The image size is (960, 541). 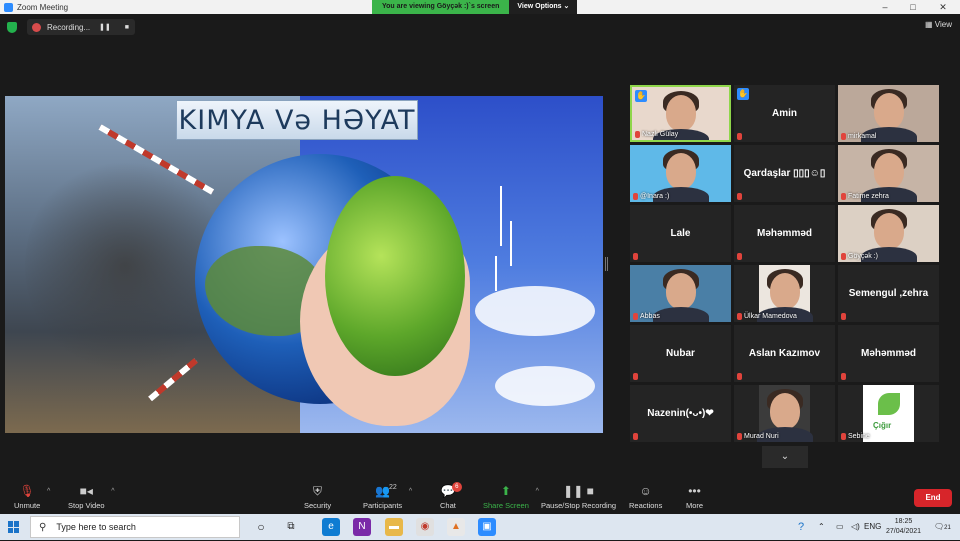 I want to click on pause-stop-icon: ❚❚ ■, so click(x=578, y=491).